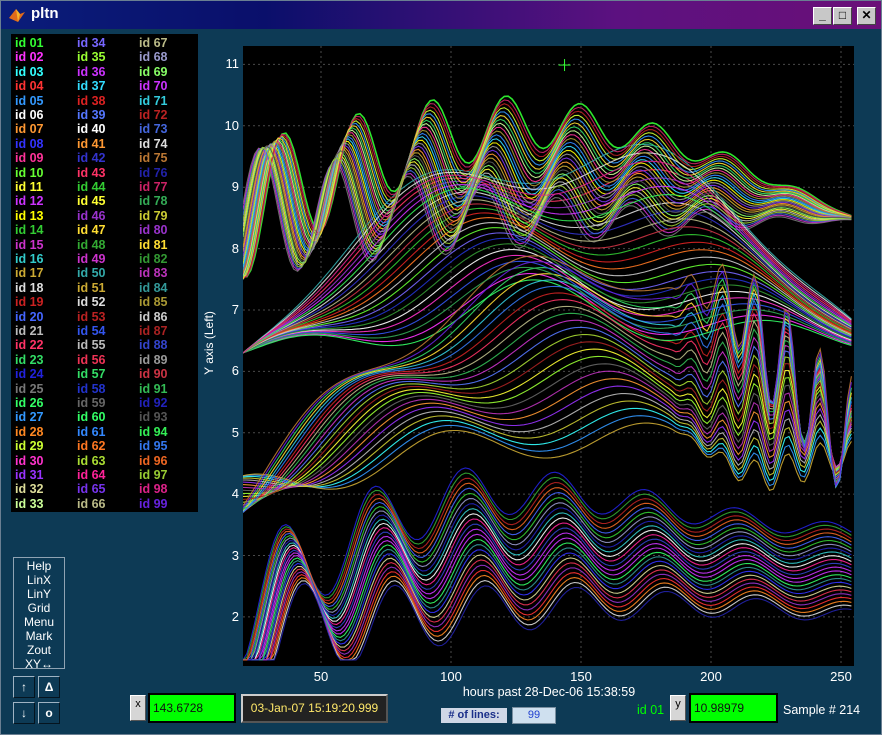 The height and width of the screenshot is (735, 882). What do you see at coordinates (24, 687) in the screenshot?
I see `up-arrow-button: ↑` at bounding box center [24, 687].